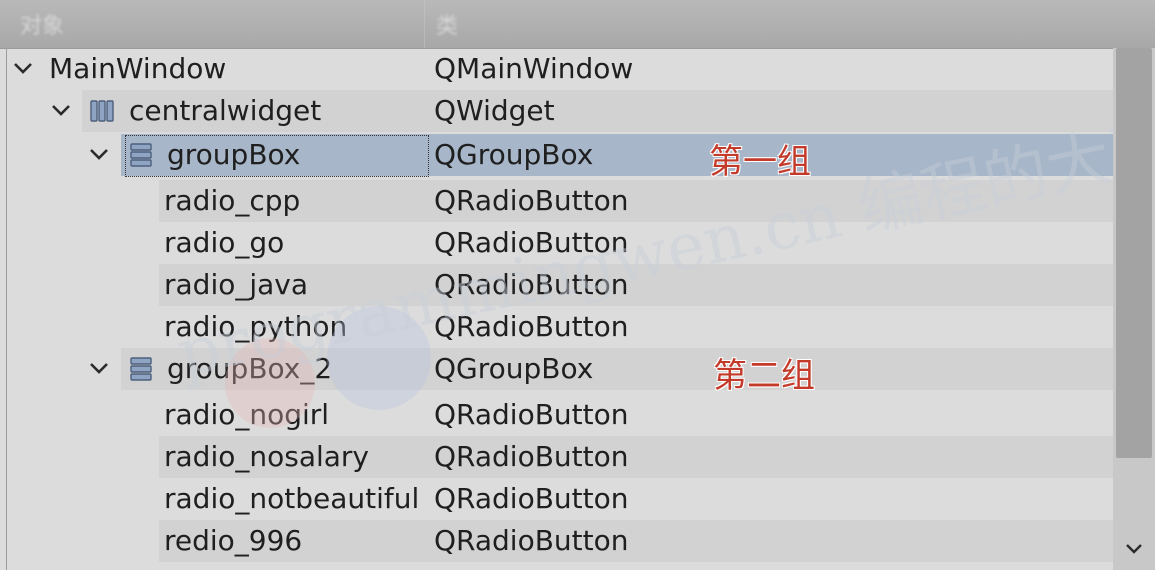 This screenshot has height=570, width=1155. I want to click on tree-row-radio-java: radio_java QRadioButton, so click(560, 285).